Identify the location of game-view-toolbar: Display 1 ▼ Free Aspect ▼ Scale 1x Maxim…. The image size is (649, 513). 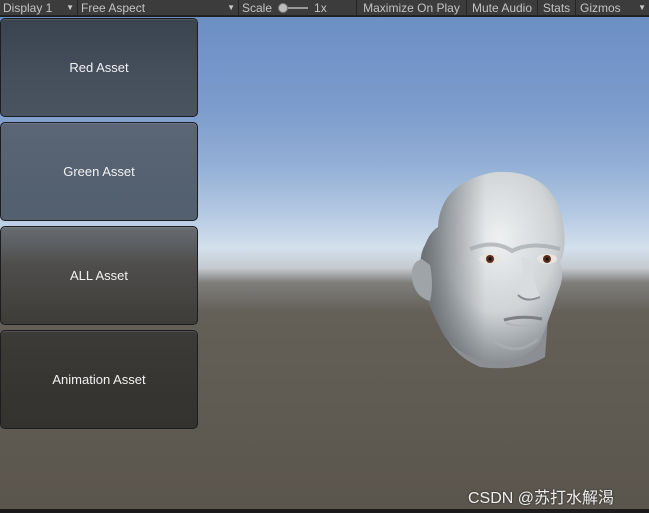
(324, 8).